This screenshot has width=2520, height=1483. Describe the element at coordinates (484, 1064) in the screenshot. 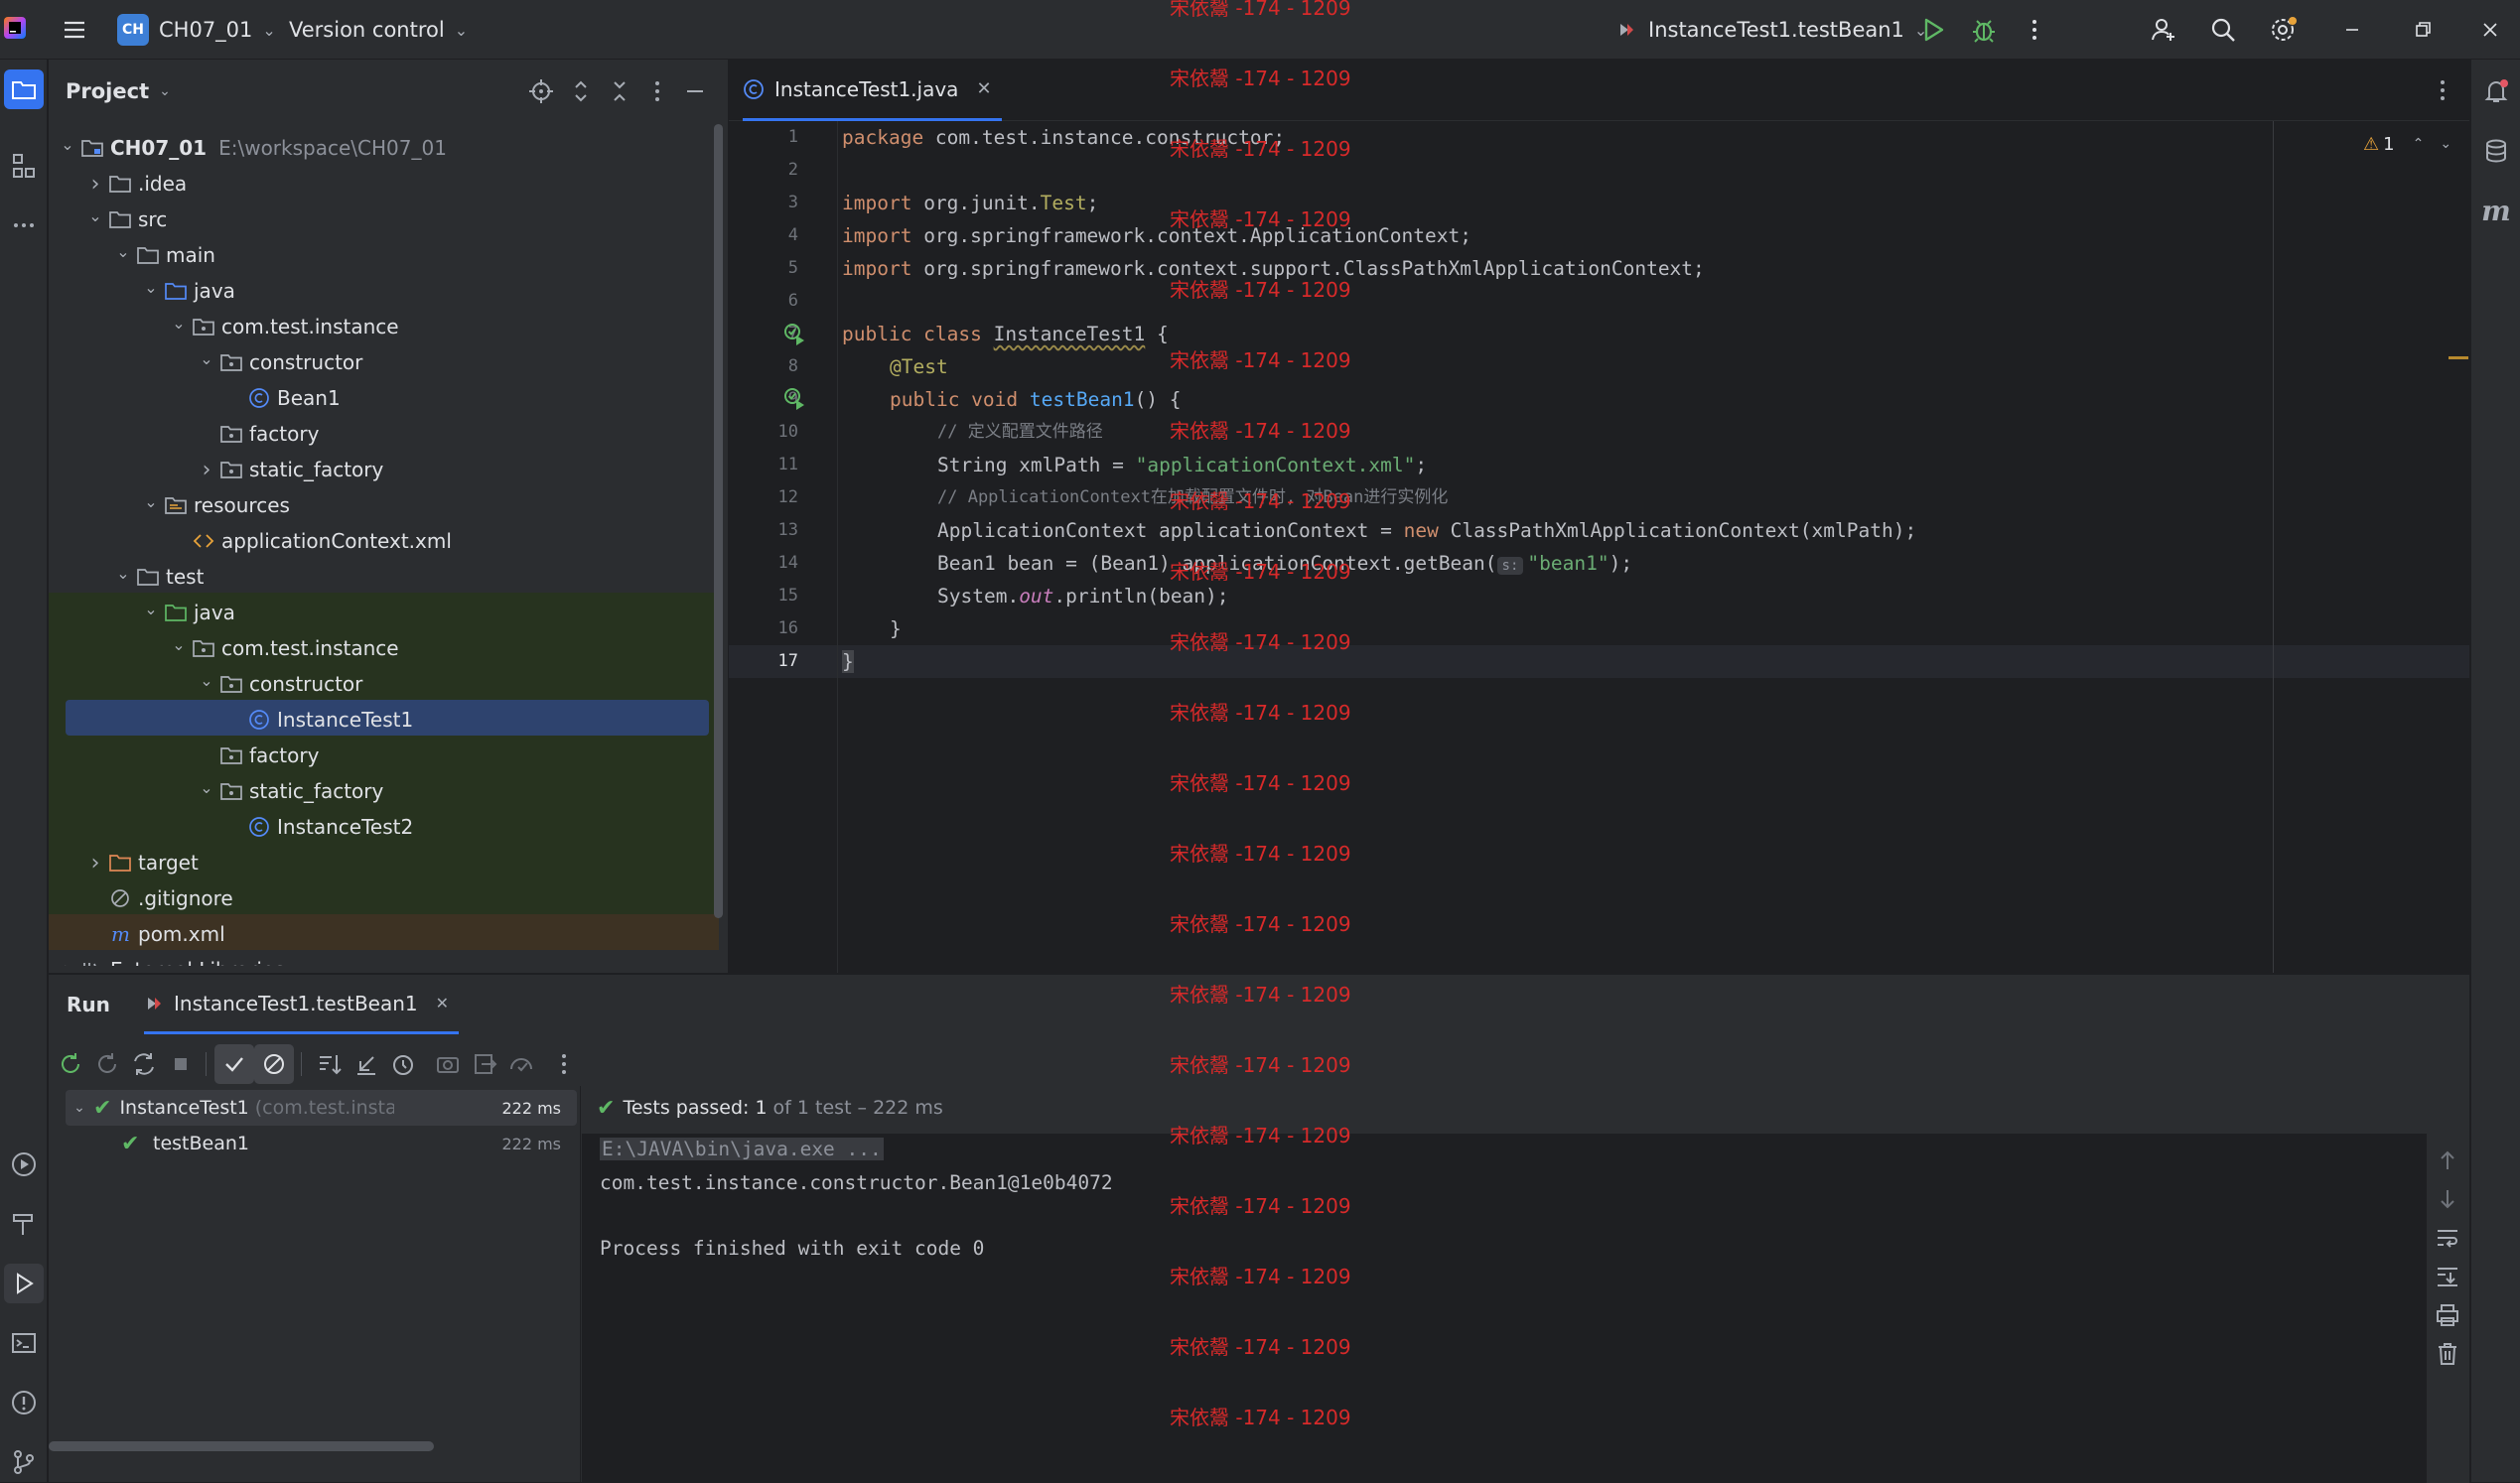

I see `export-icon` at that location.